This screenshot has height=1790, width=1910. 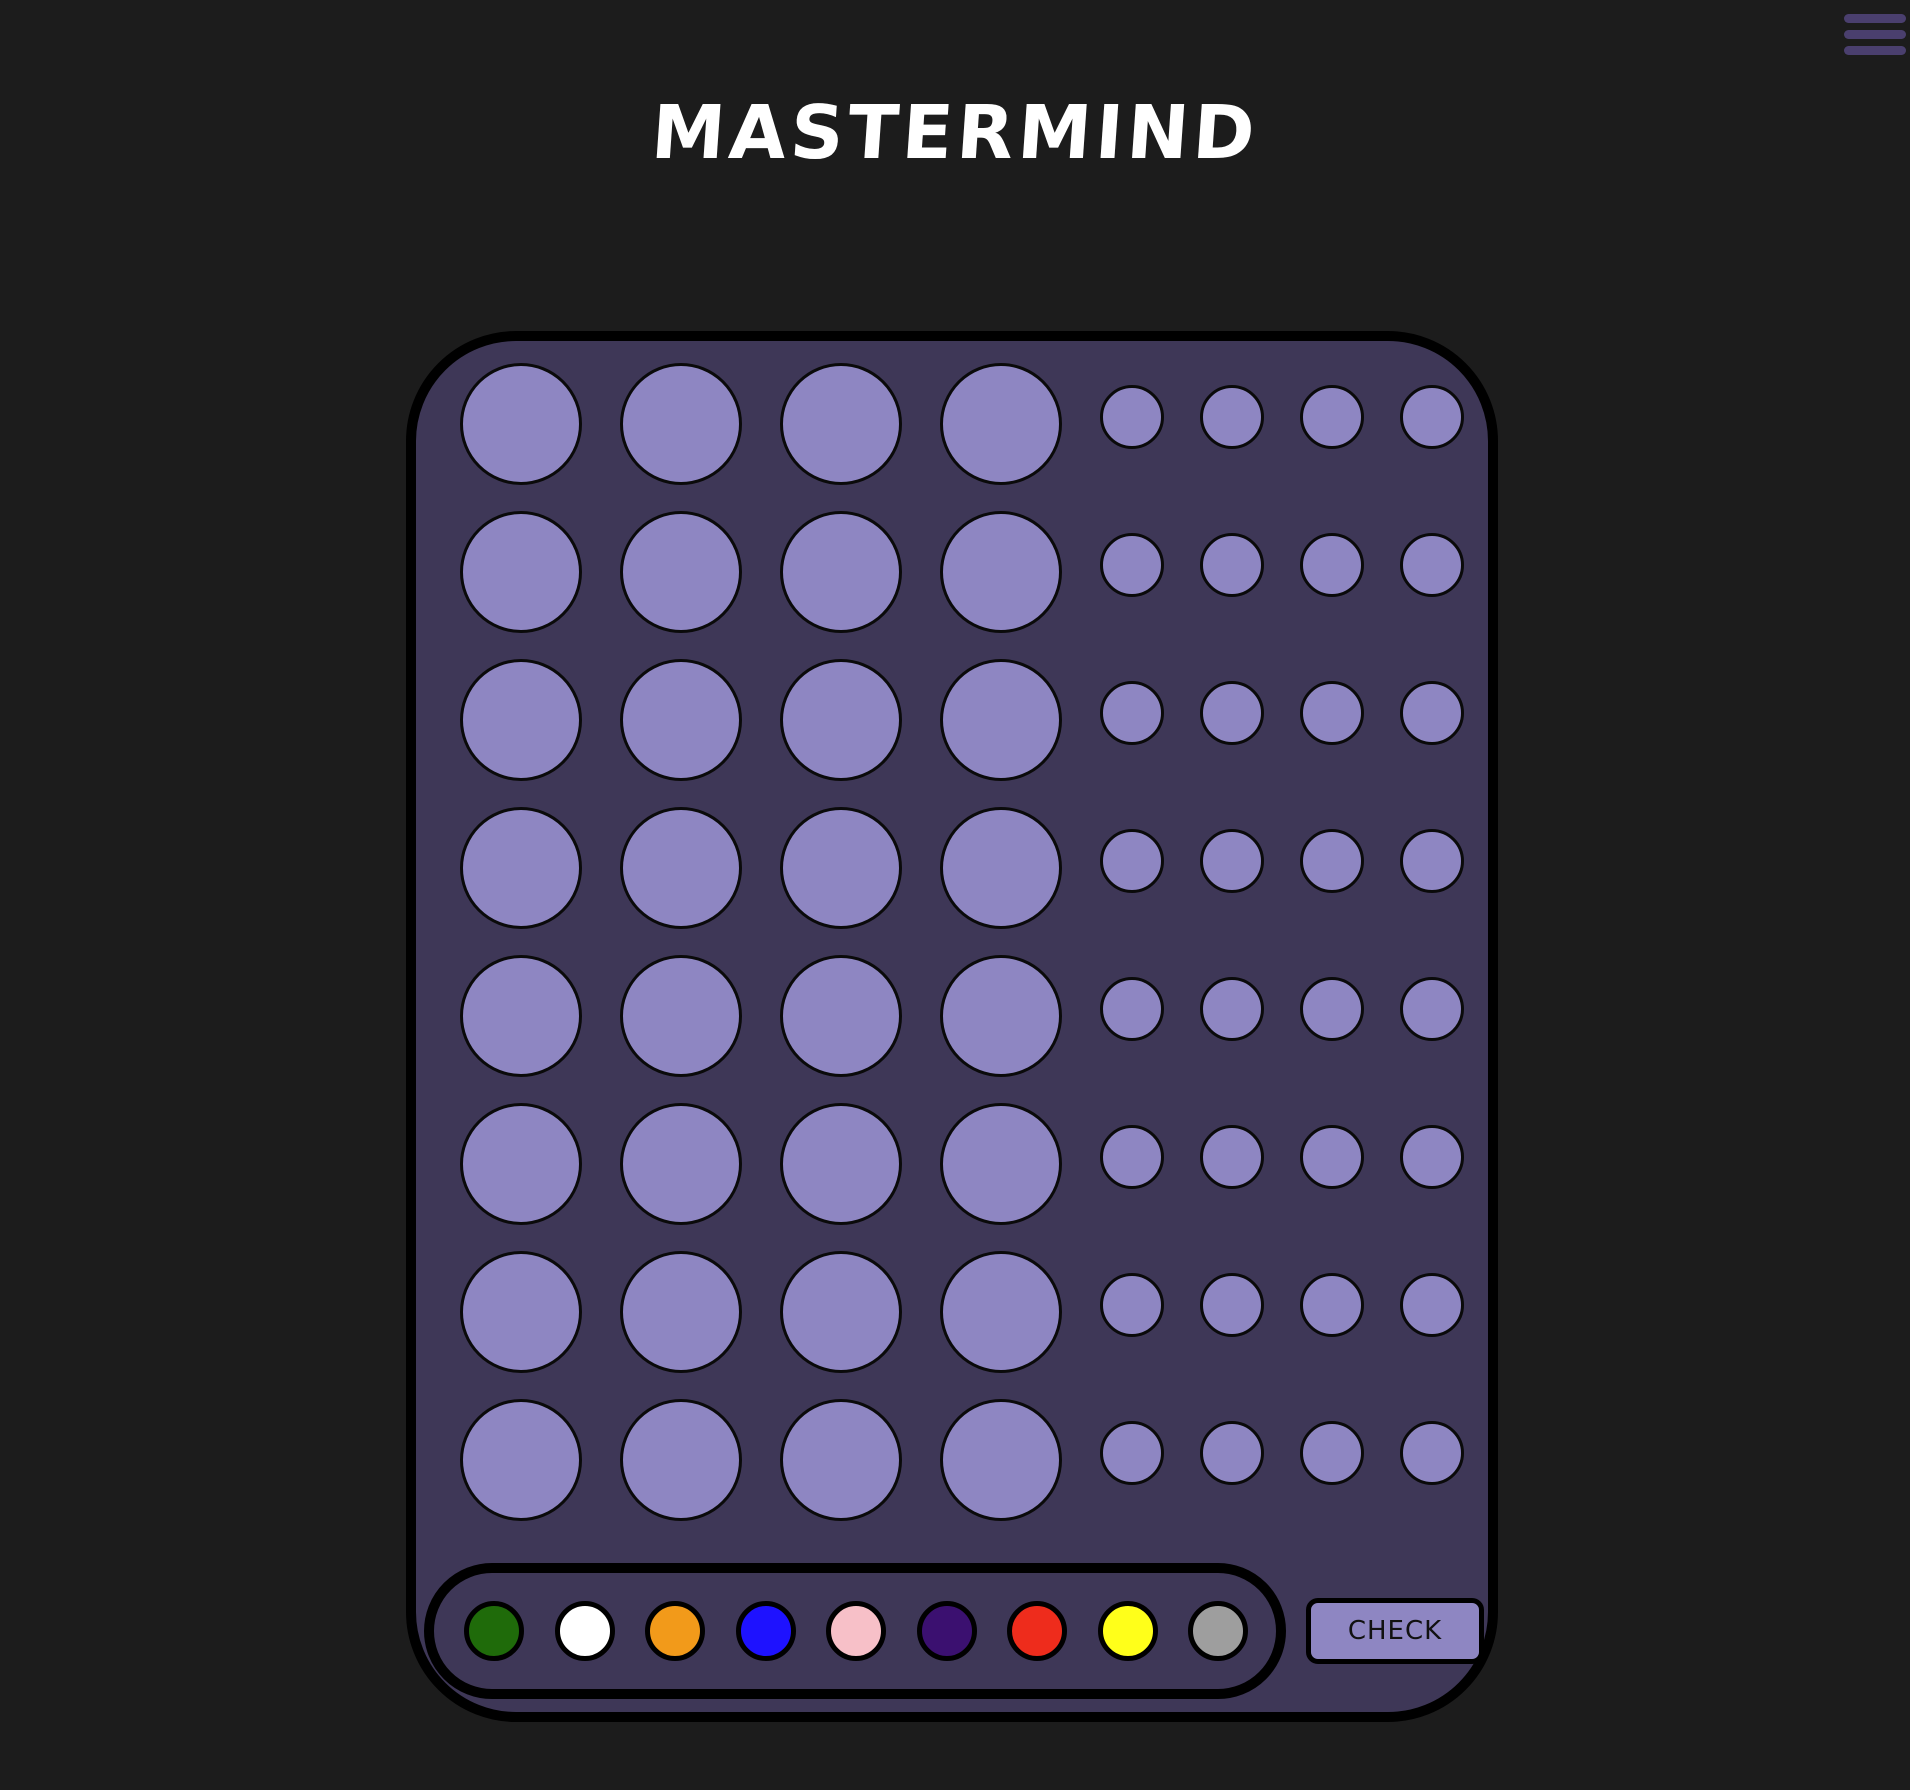 I want to click on game-title: MASTERMIND, so click(x=955, y=133).